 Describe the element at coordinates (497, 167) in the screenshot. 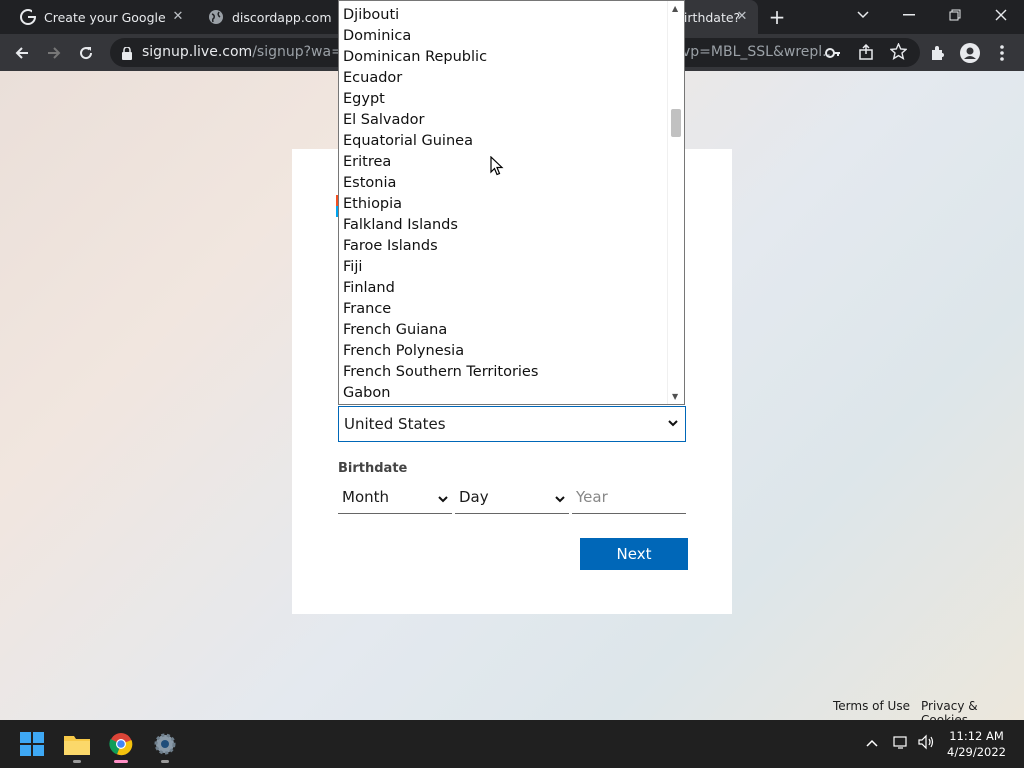

I see `mouse-cursor-icon` at that location.